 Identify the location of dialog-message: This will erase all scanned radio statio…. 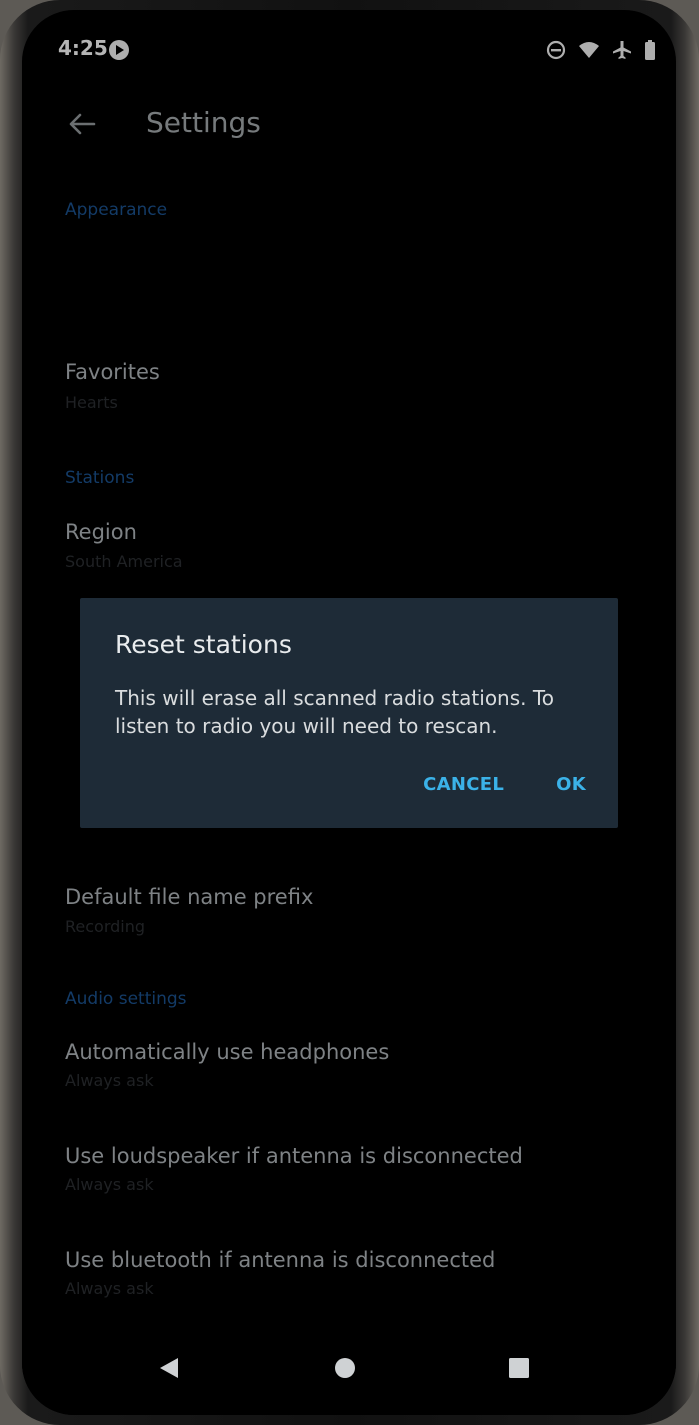
(334, 712).